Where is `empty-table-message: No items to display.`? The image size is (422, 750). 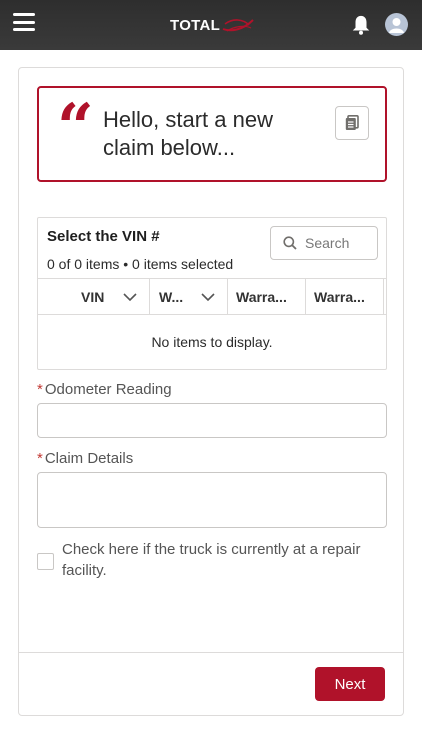 empty-table-message: No items to display. is located at coordinates (212, 342).